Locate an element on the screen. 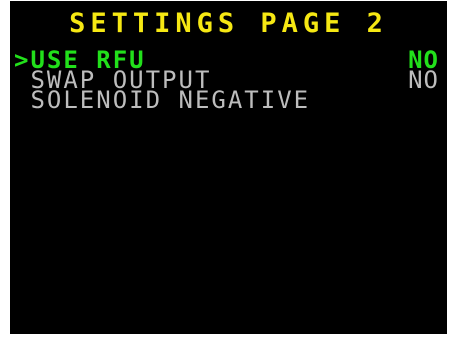 The width and height of the screenshot is (457, 339). menu-item-value: NO is located at coordinates (423, 80).